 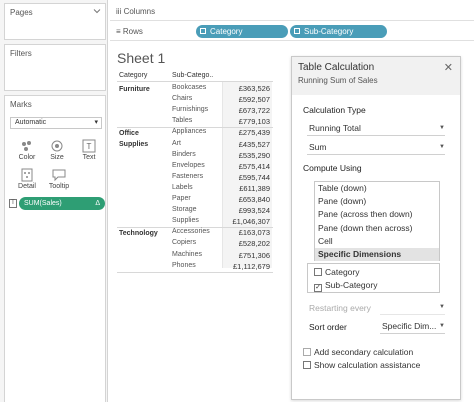 I want to click on detail-button: Detail, so click(x=27, y=180).